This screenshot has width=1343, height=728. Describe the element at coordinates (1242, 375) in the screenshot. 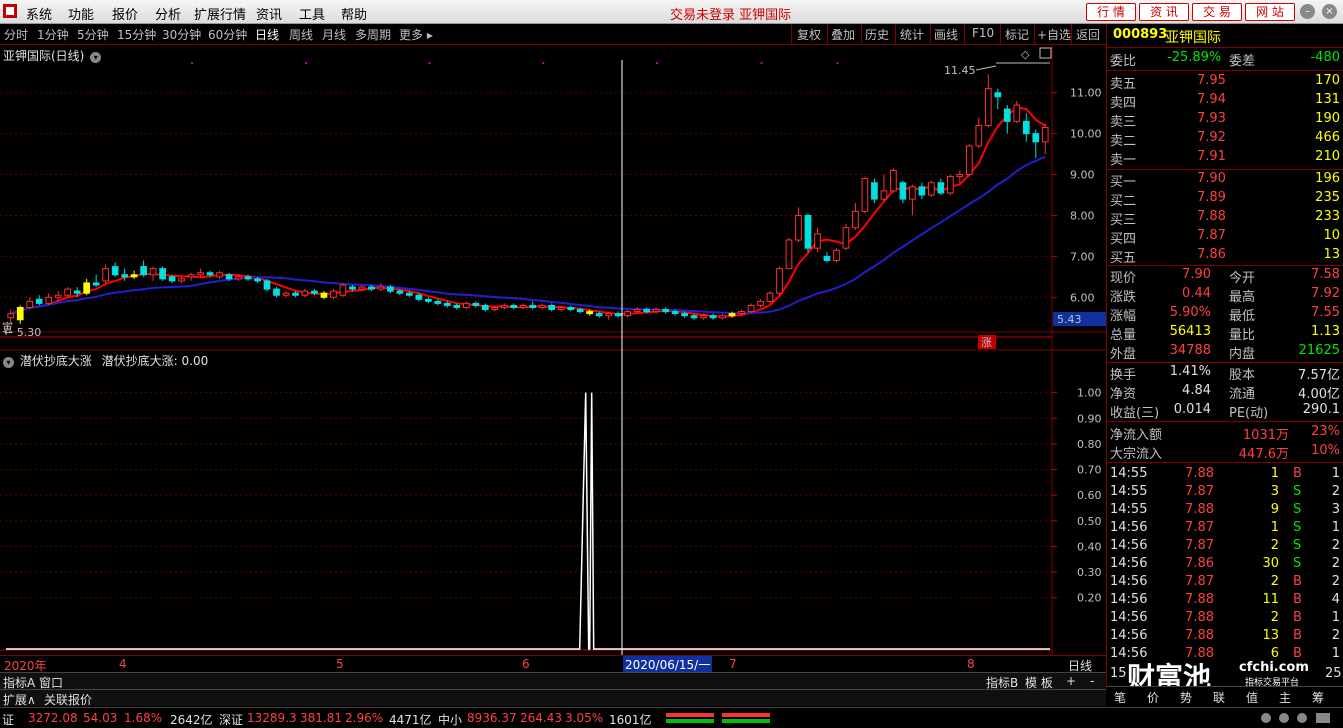

I see `fund-label: 股本` at that location.